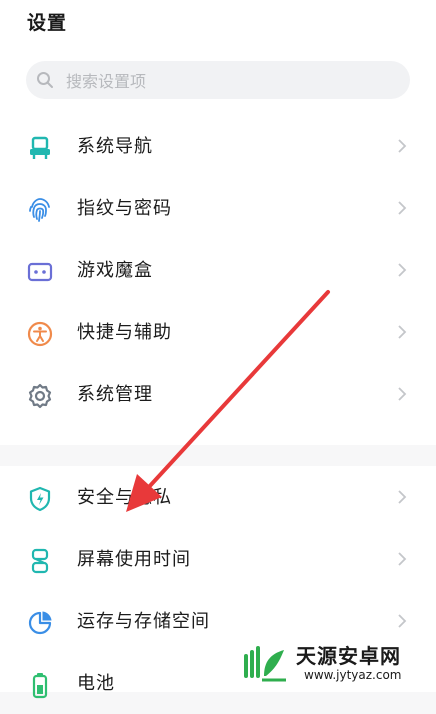  I want to click on accessibility-icon, so click(40, 334).